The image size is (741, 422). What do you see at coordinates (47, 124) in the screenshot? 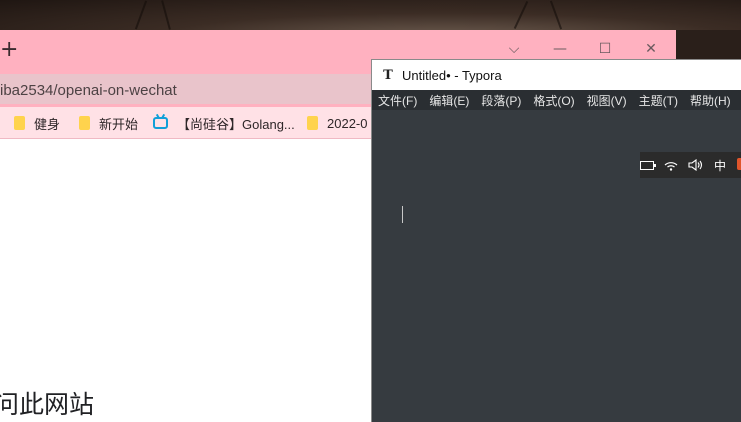
I see `bookmark-label: 健身` at bounding box center [47, 124].